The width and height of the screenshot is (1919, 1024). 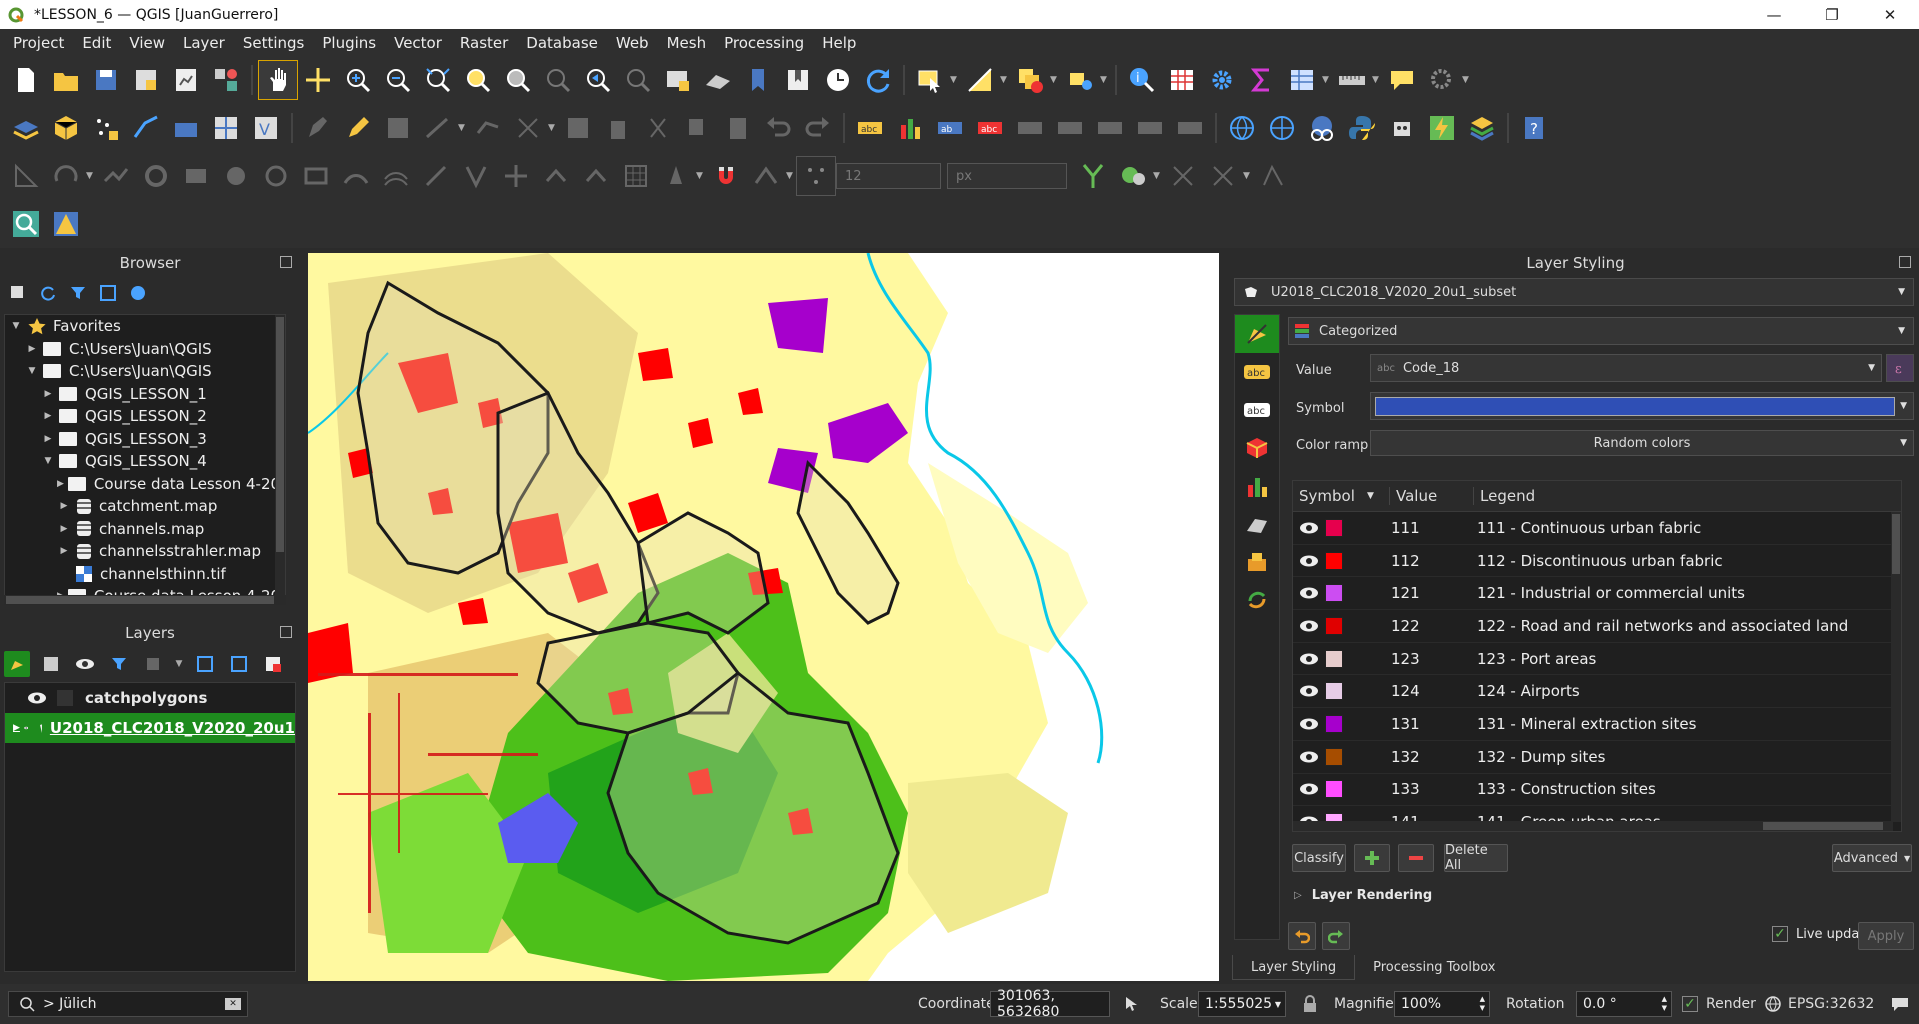 What do you see at coordinates (1872, 858) in the screenshot?
I see `advanced-button: Advanced ▼` at bounding box center [1872, 858].